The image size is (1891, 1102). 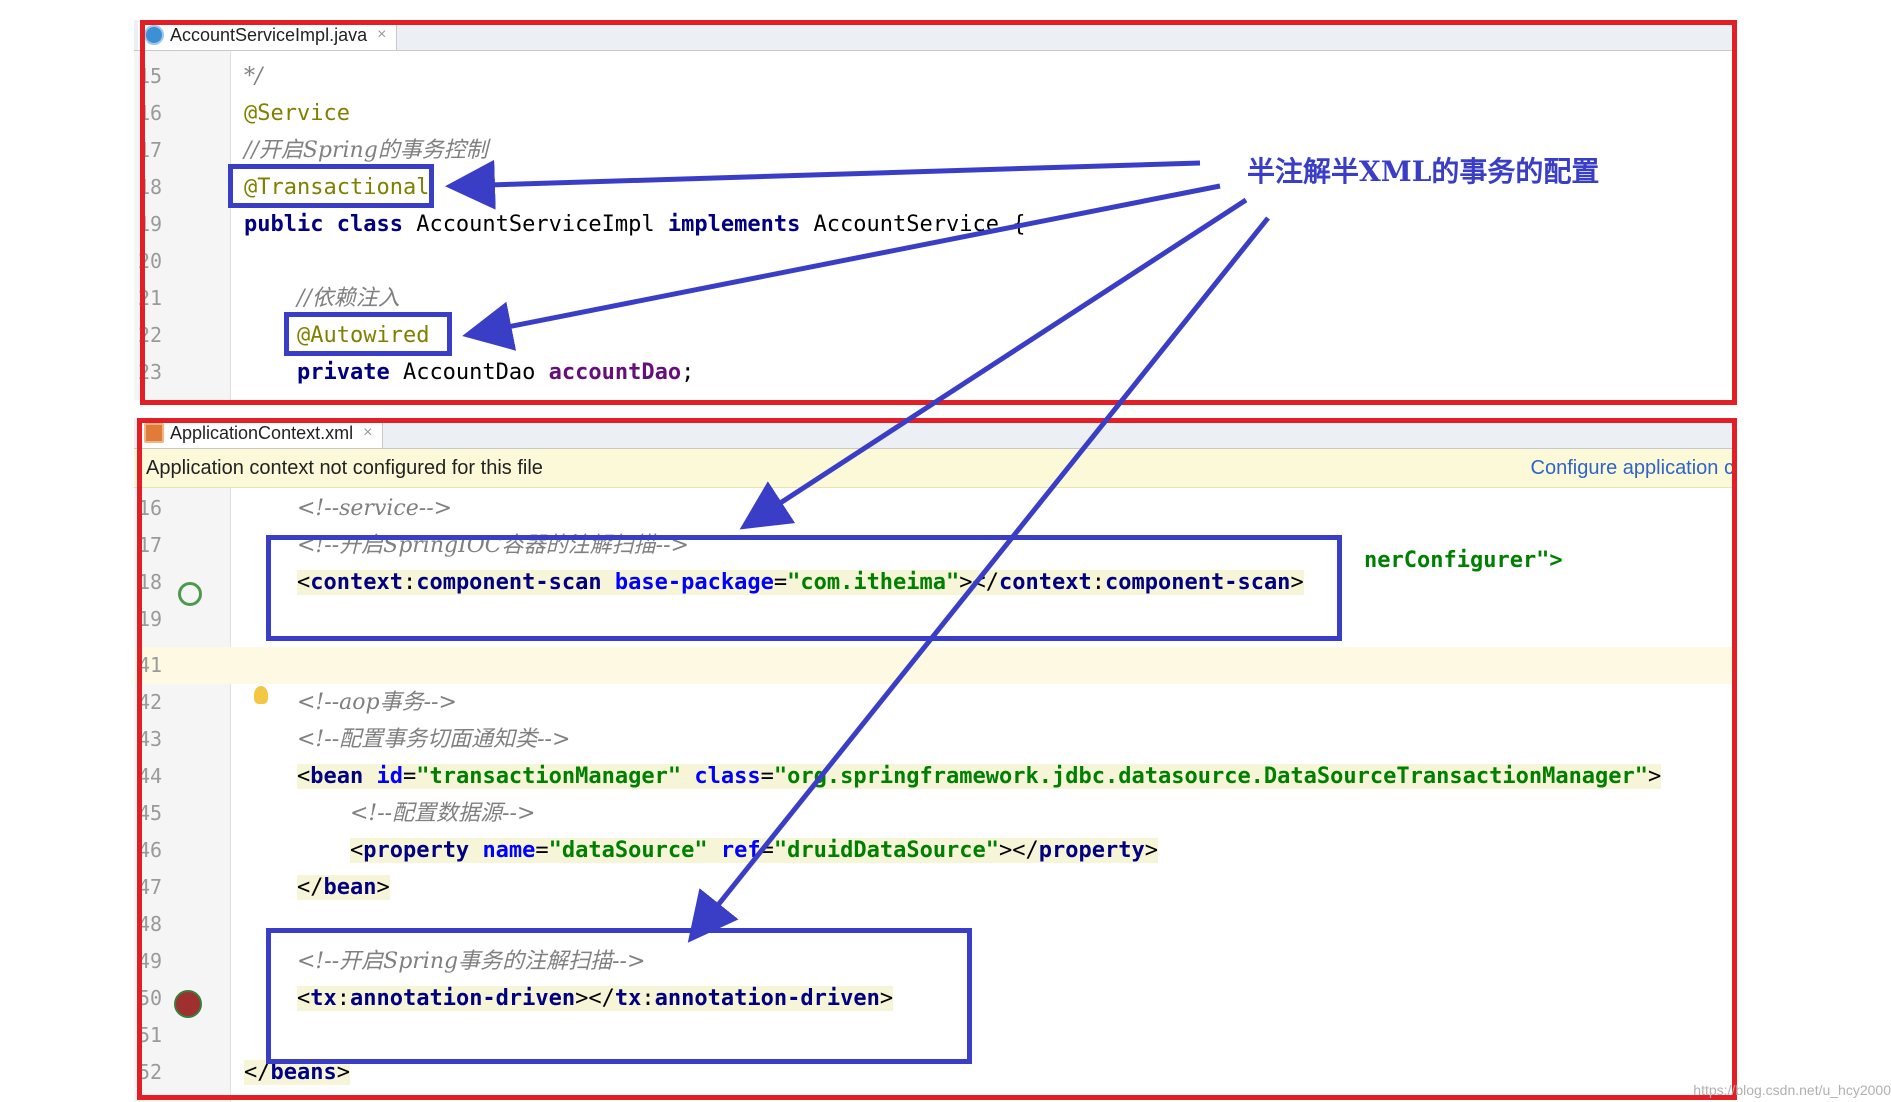 What do you see at coordinates (619, 996) in the screenshot?
I see `annotation-driven-highlight` at bounding box center [619, 996].